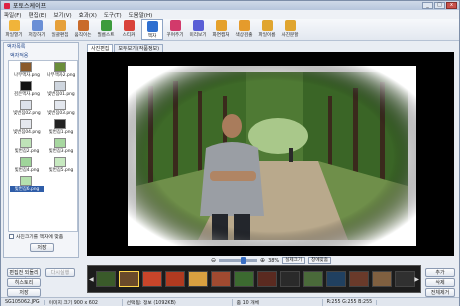 The height and width of the screenshot is (306, 460). I want to click on toolbar-button-5: 스티커, so click(129, 29).